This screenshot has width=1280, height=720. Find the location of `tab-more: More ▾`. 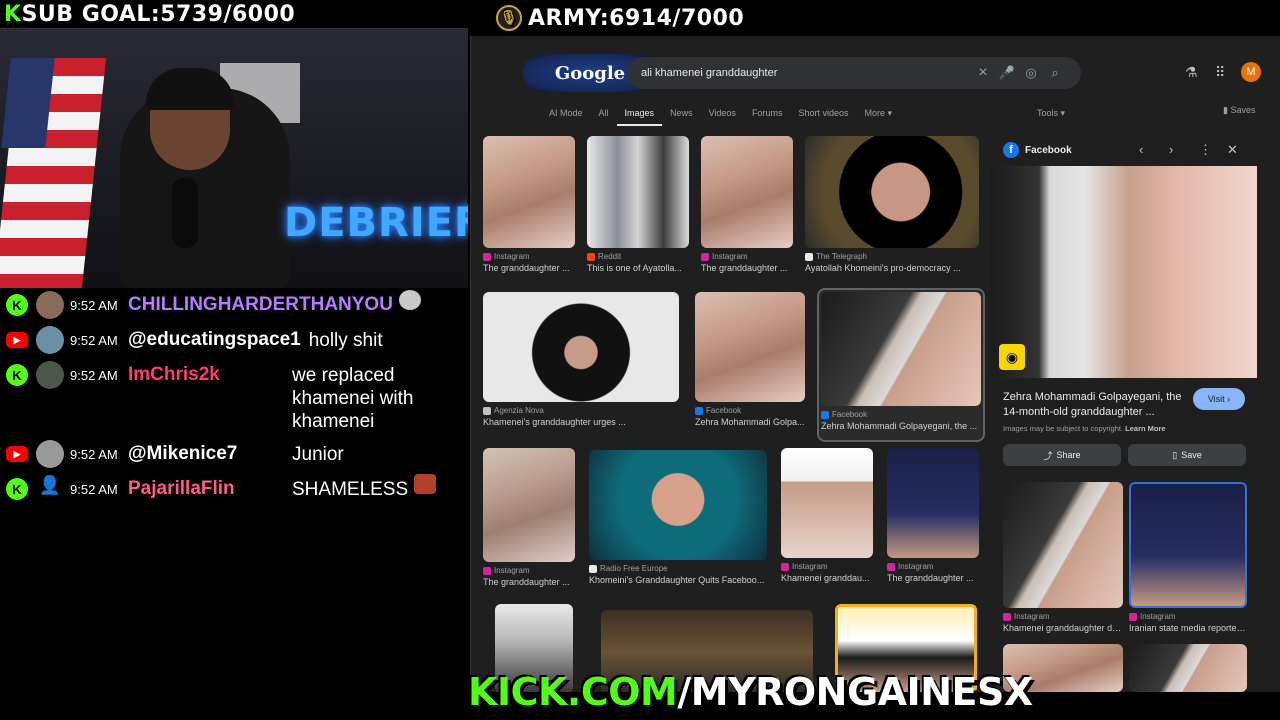

tab-more: More ▾ is located at coordinates (878, 116).